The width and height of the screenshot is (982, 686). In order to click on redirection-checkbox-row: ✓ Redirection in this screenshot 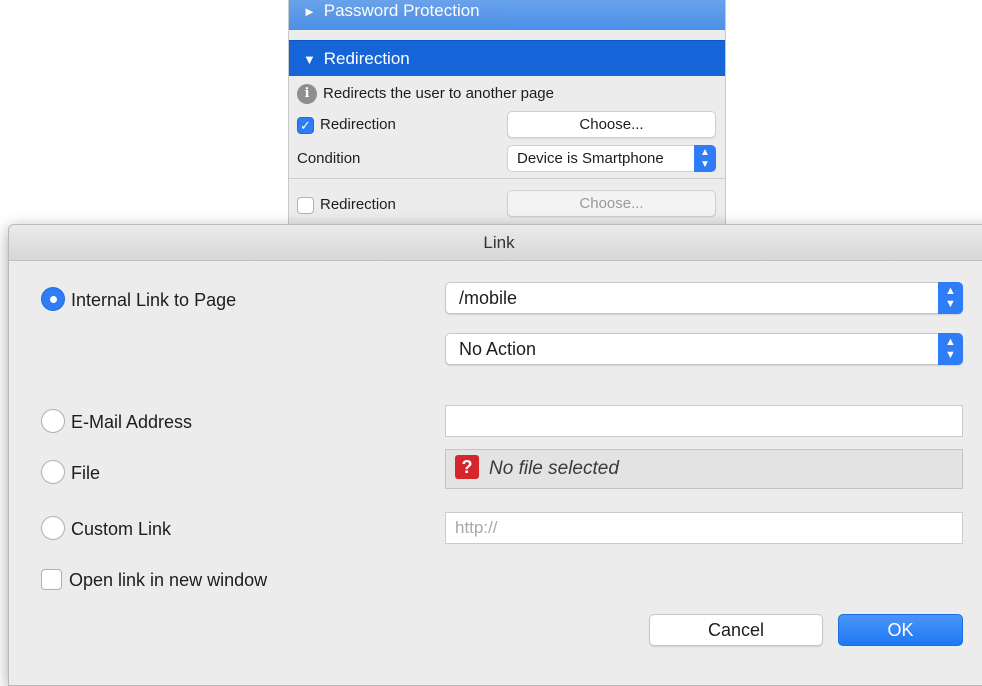, I will do `click(346, 125)`.